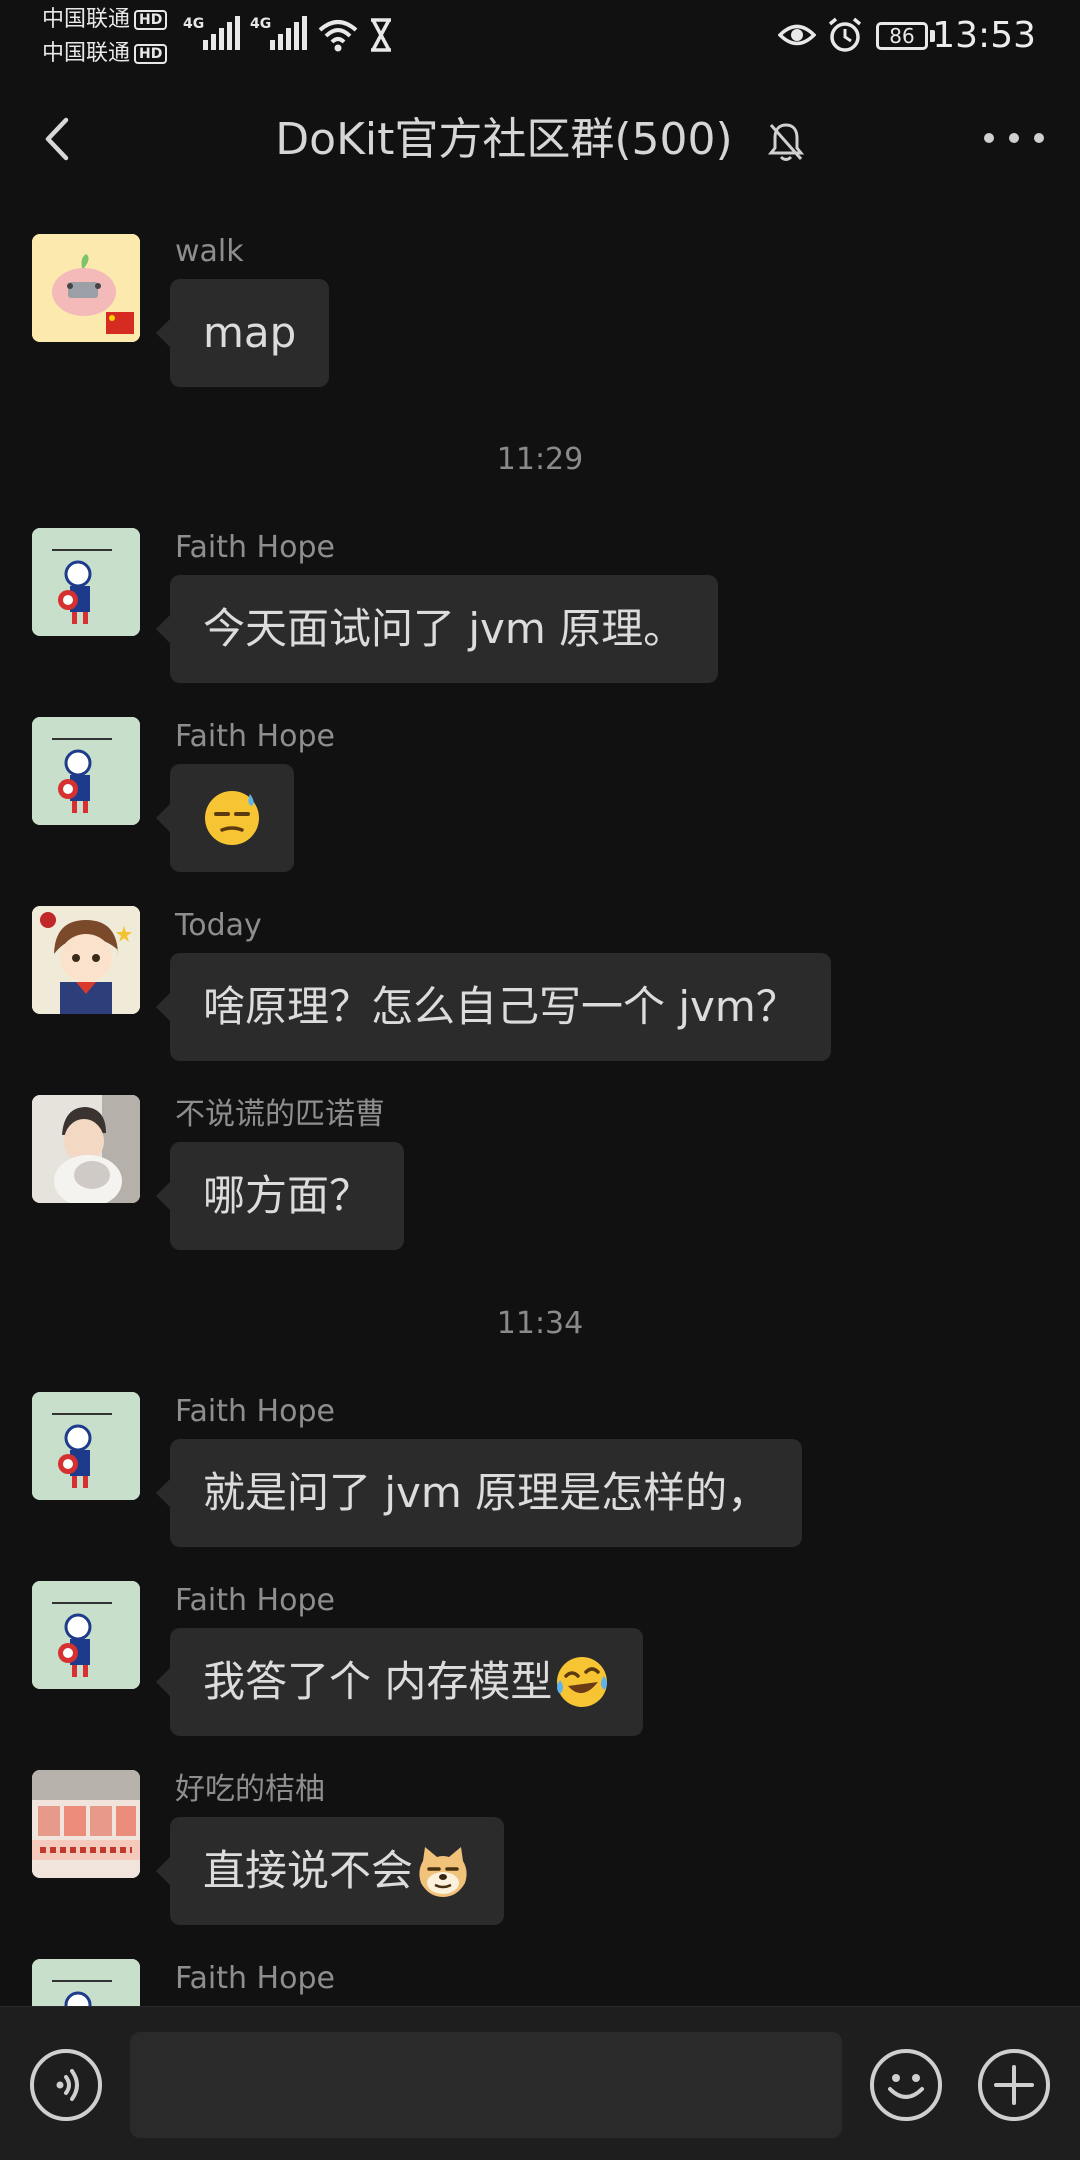  I want to click on message-item: Faith Hope 今天面试问了 jvm 原理。, so click(540, 608).